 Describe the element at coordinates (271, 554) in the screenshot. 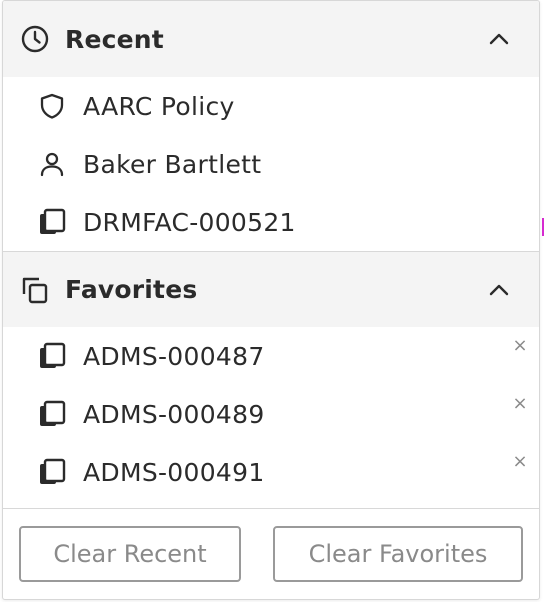

I see `dropdown-footer: Clear Recent Clear Favorites` at that location.